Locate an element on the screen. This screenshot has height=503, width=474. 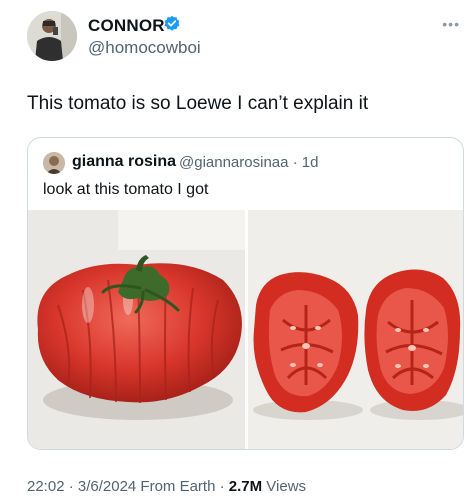
views-count: 2.7M is located at coordinates (245, 486).